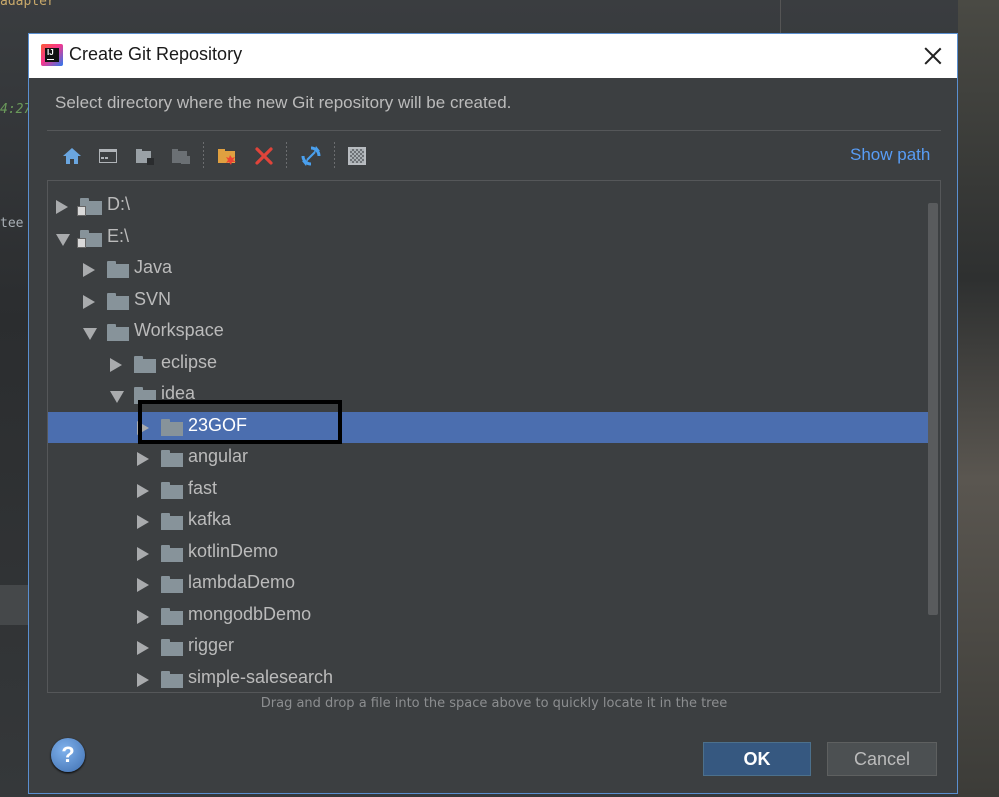  I want to click on dialog-titlebar: IJ Create Git Repository, so click(493, 56).